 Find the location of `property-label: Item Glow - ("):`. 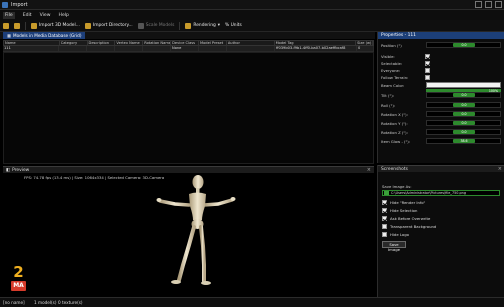

property-label: Item Glow - ("): is located at coordinates (396, 141).